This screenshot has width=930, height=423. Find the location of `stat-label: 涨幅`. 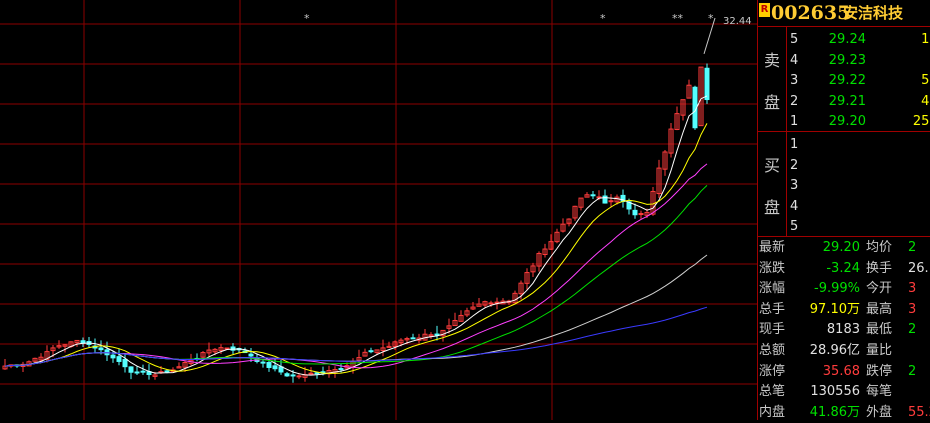

stat-label: 涨幅 is located at coordinates (772, 289).